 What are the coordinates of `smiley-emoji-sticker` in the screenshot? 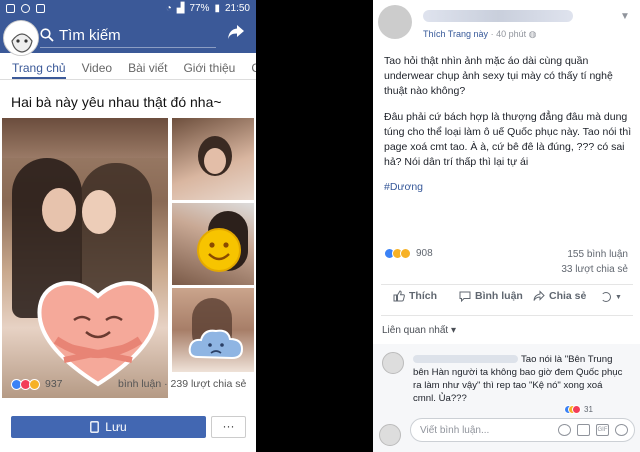 It's located at (219, 250).